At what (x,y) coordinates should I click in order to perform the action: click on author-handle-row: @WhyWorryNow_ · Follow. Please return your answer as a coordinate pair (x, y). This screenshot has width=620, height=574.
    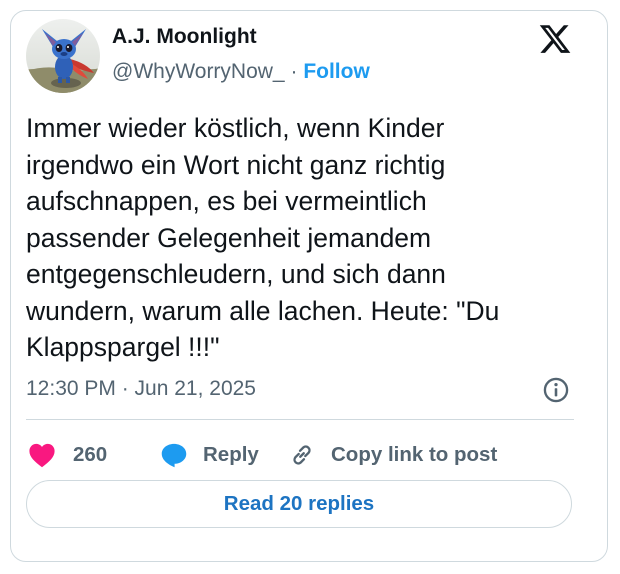
    Looking at the image, I should click on (241, 72).